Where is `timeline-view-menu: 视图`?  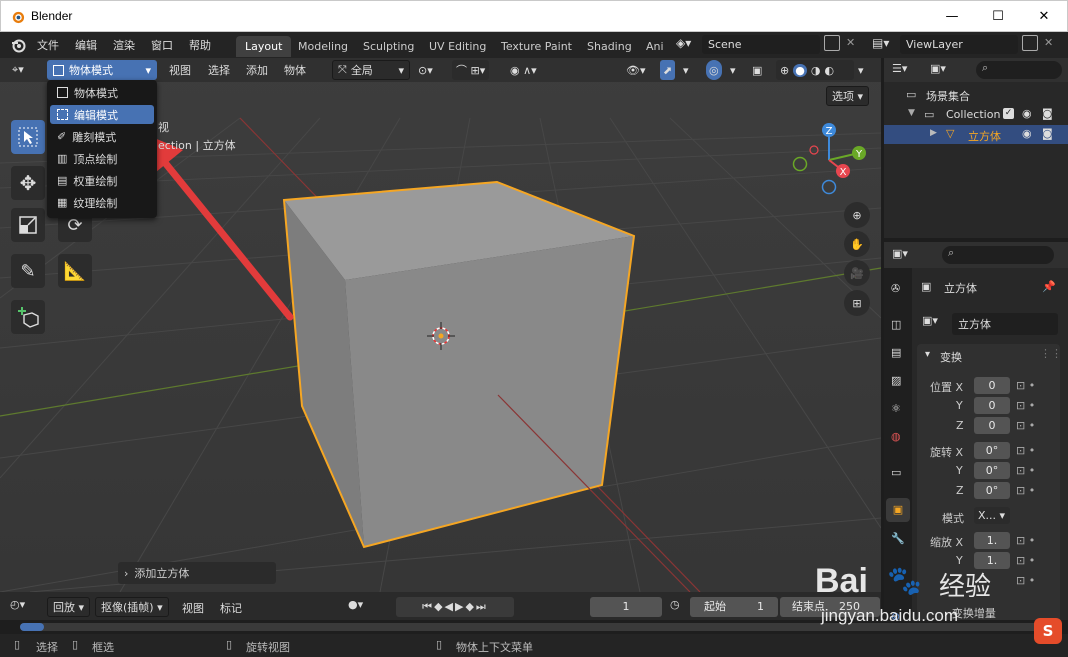
timeline-view-menu: 视图 is located at coordinates (193, 608).